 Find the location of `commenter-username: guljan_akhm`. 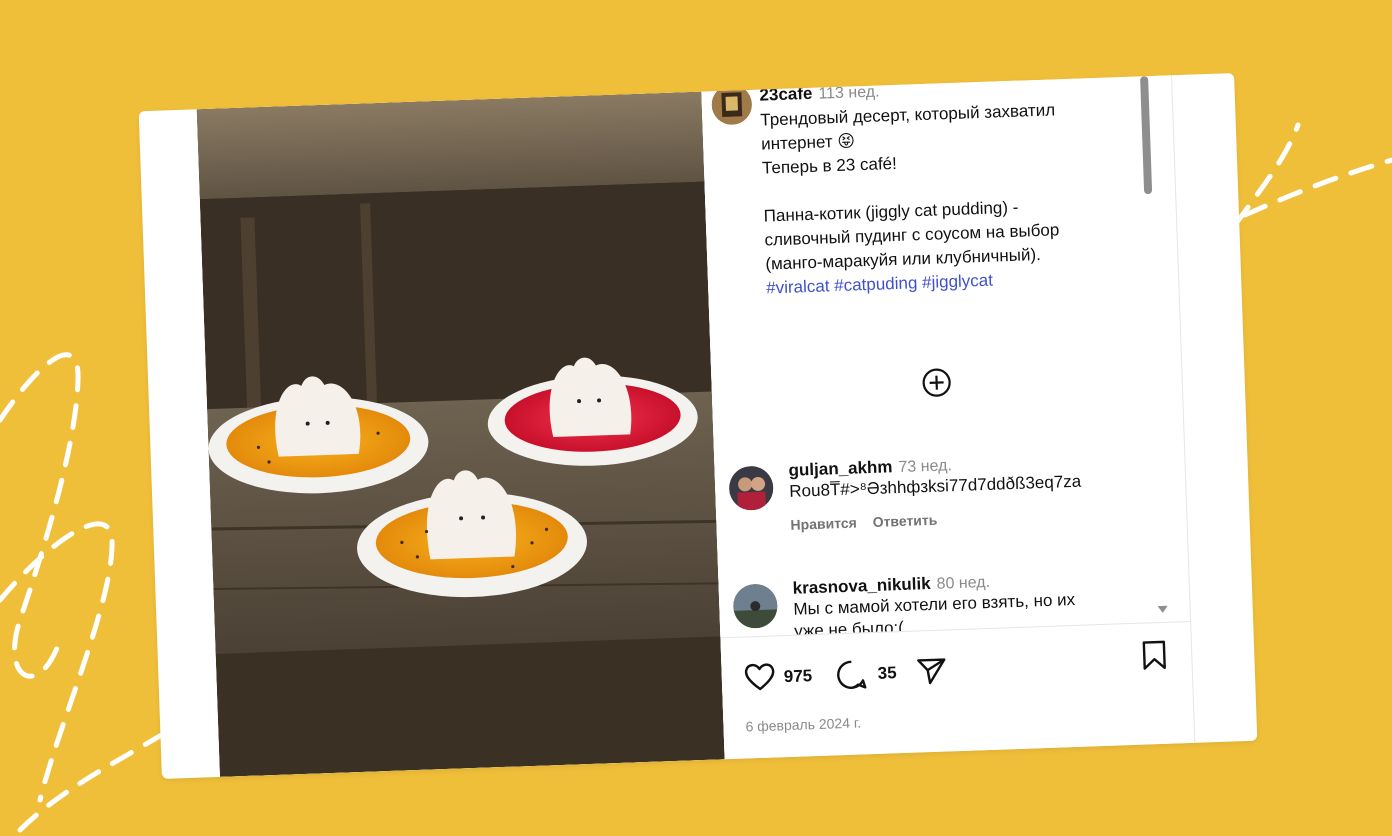

commenter-username: guljan_akhm is located at coordinates (840, 468).